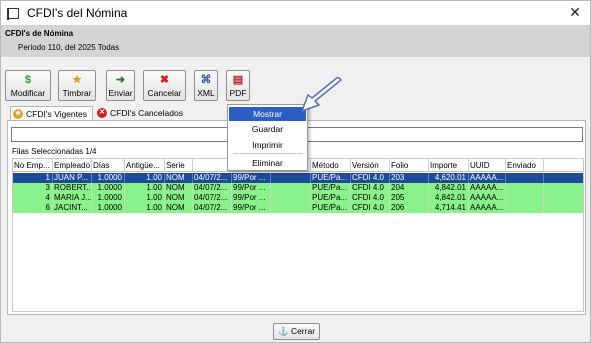 Image resolution: width=591 pixels, height=343 pixels. What do you see at coordinates (525, 165) in the screenshot?
I see `column-header: Enviado` at bounding box center [525, 165].